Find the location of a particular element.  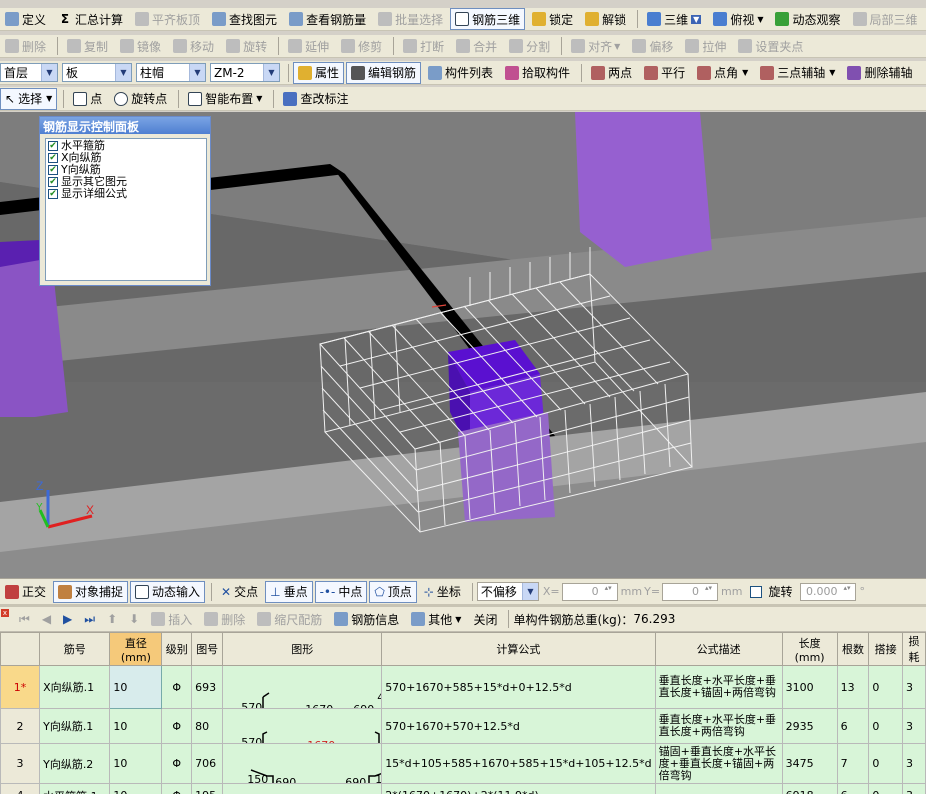

header-loss: 损耗 is located at coordinates (914, 649).